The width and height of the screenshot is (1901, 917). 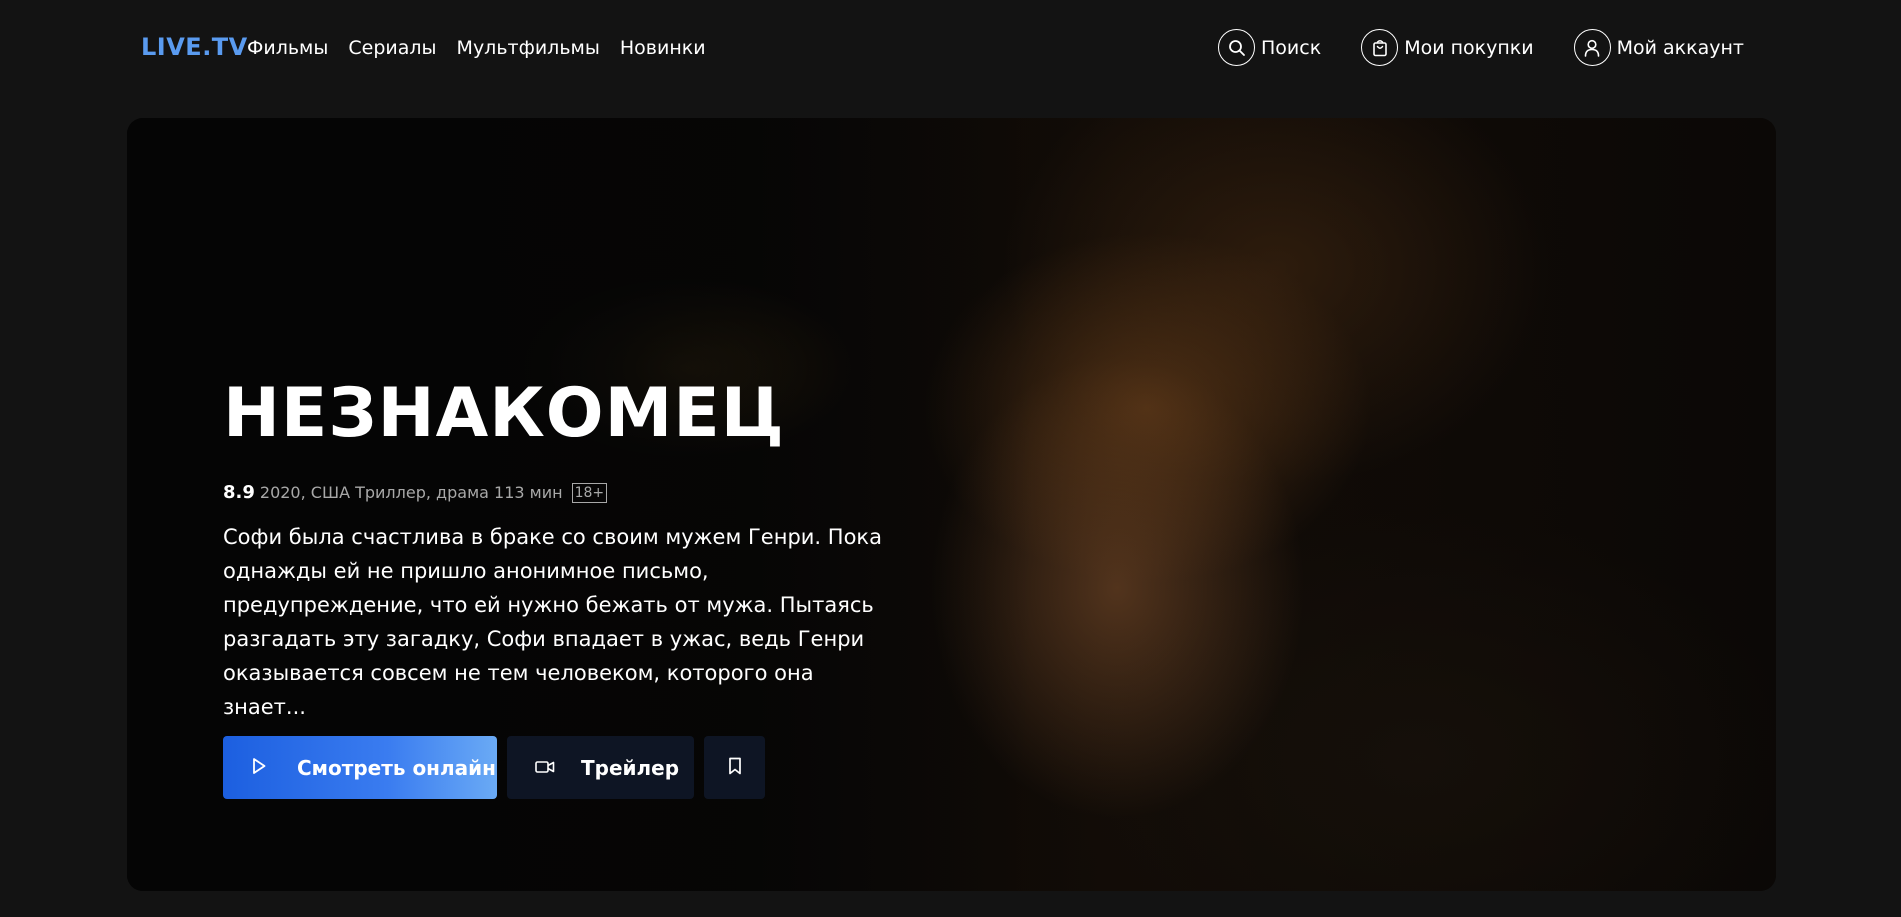 I want to click on search-button: Поиск, so click(x=1269, y=47).